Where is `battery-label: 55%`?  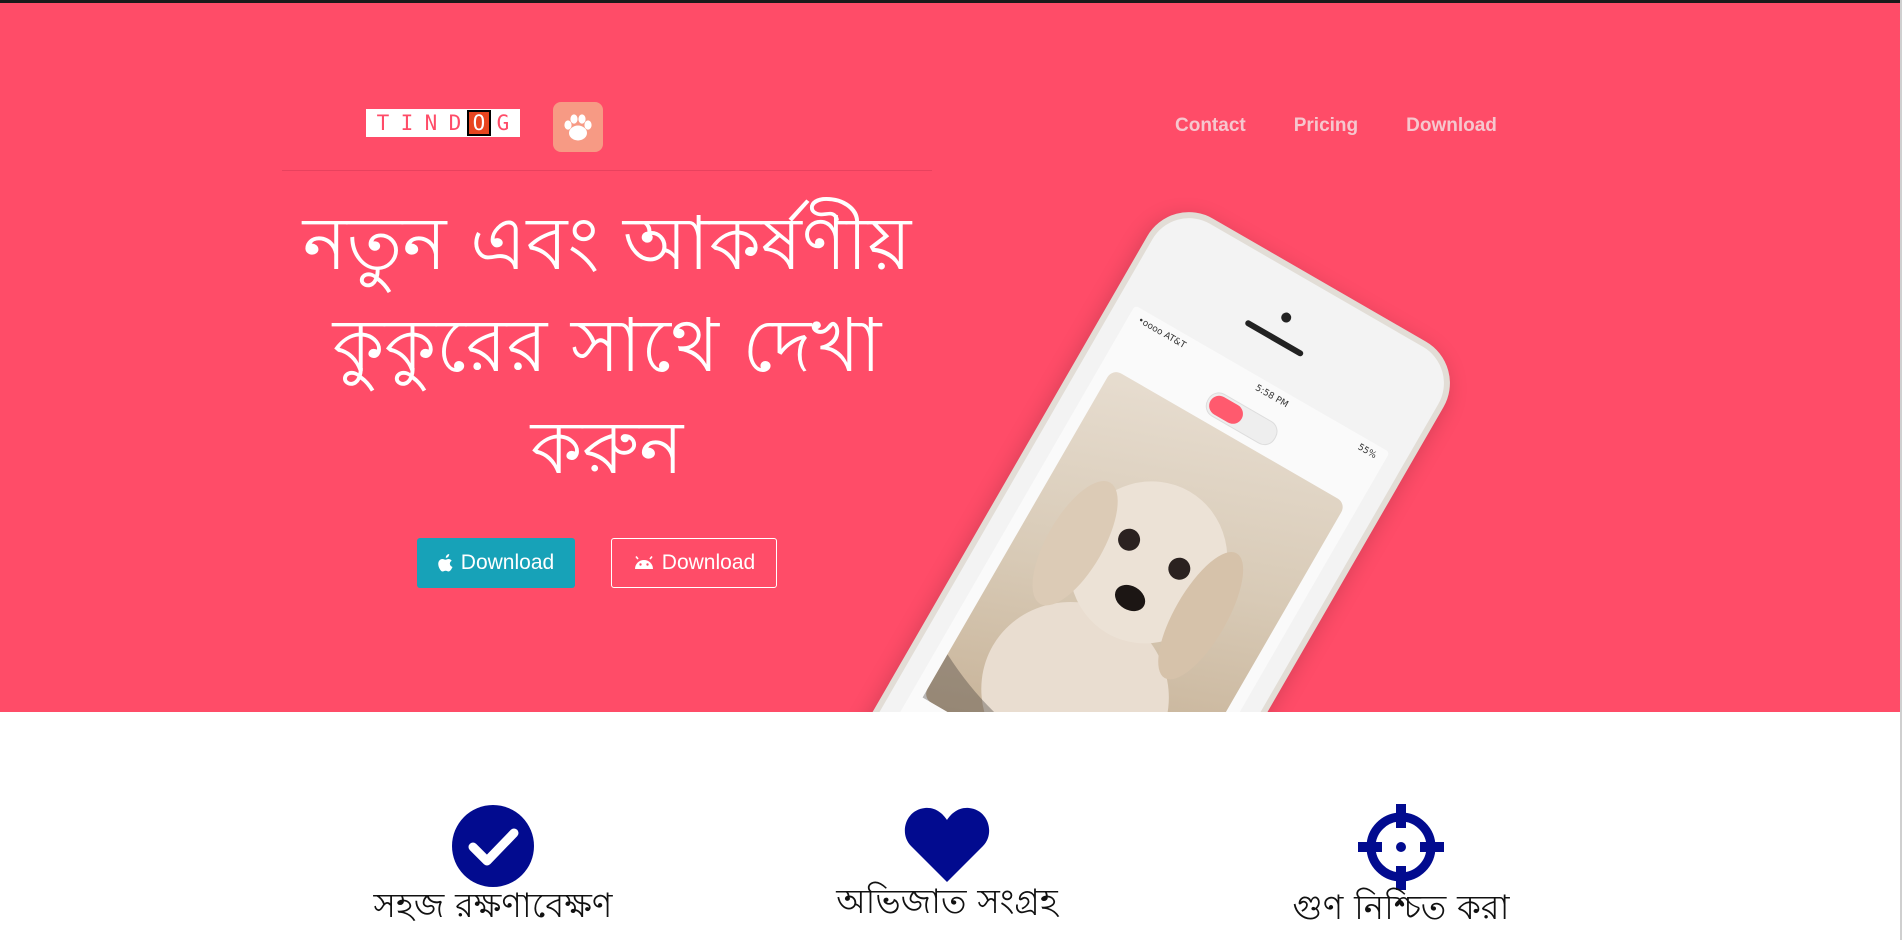
battery-label: 55% is located at coordinates (1367, 452).